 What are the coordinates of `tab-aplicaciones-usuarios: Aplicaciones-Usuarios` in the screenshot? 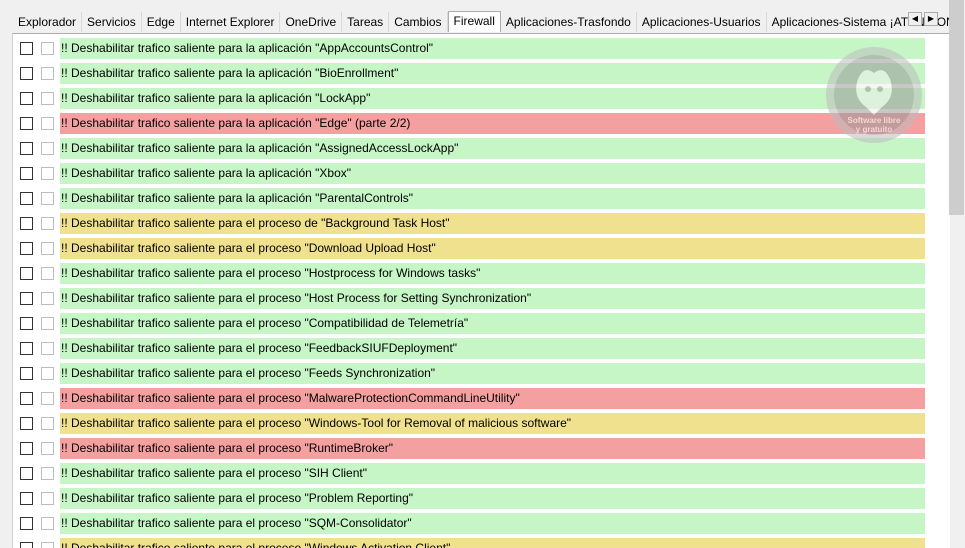 It's located at (702, 22).